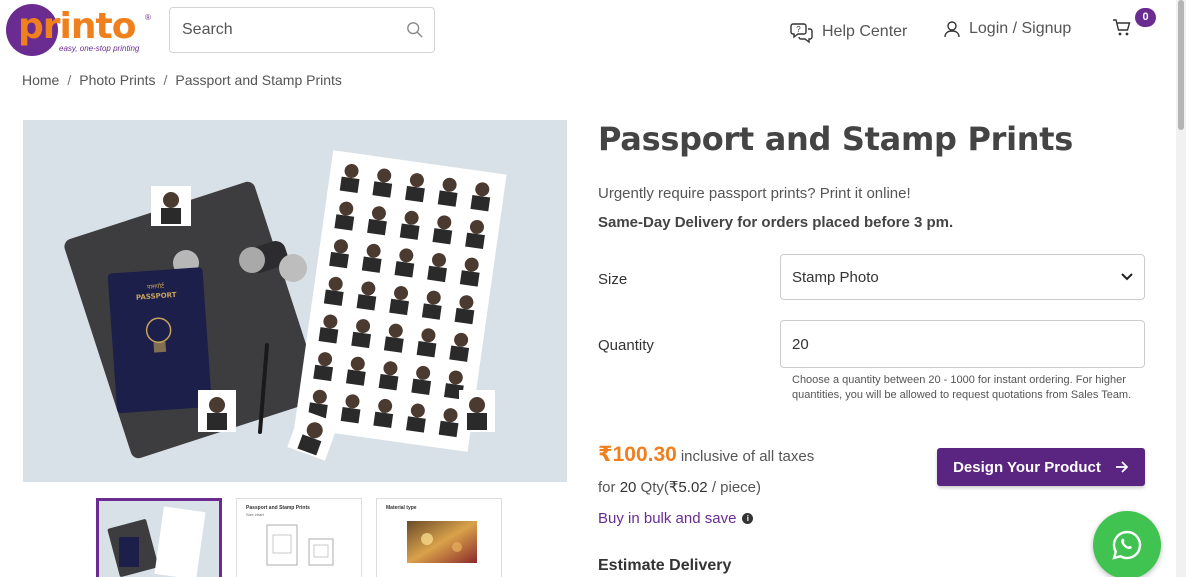 Image resolution: width=1186 pixels, height=577 pixels. I want to click on info-icon: i, so click(748, 518).